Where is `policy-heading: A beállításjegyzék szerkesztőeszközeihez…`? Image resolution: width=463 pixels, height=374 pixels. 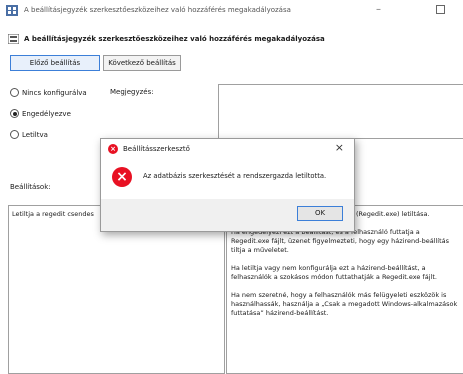 policy-heading: A beállításjegyzék szerkesztőeszközeihez… is located at coordinates (174, 39).